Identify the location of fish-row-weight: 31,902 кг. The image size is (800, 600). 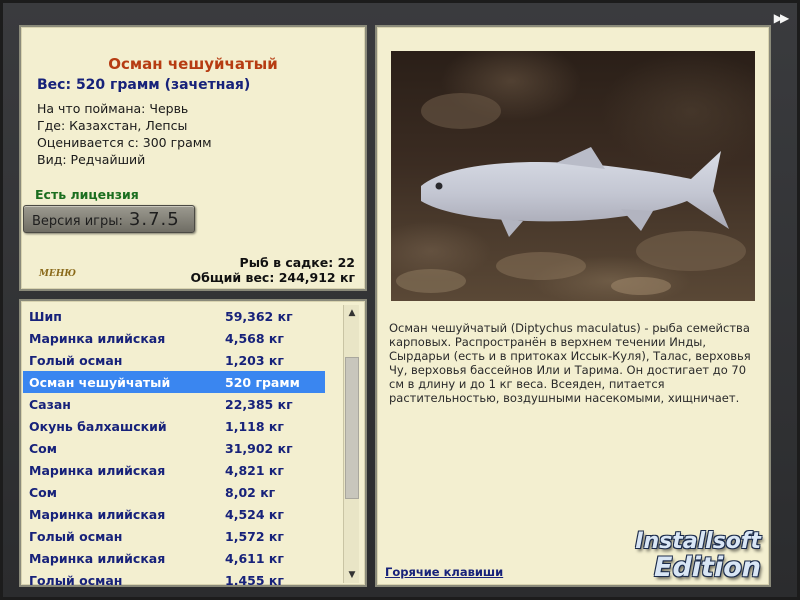
(259, 448).